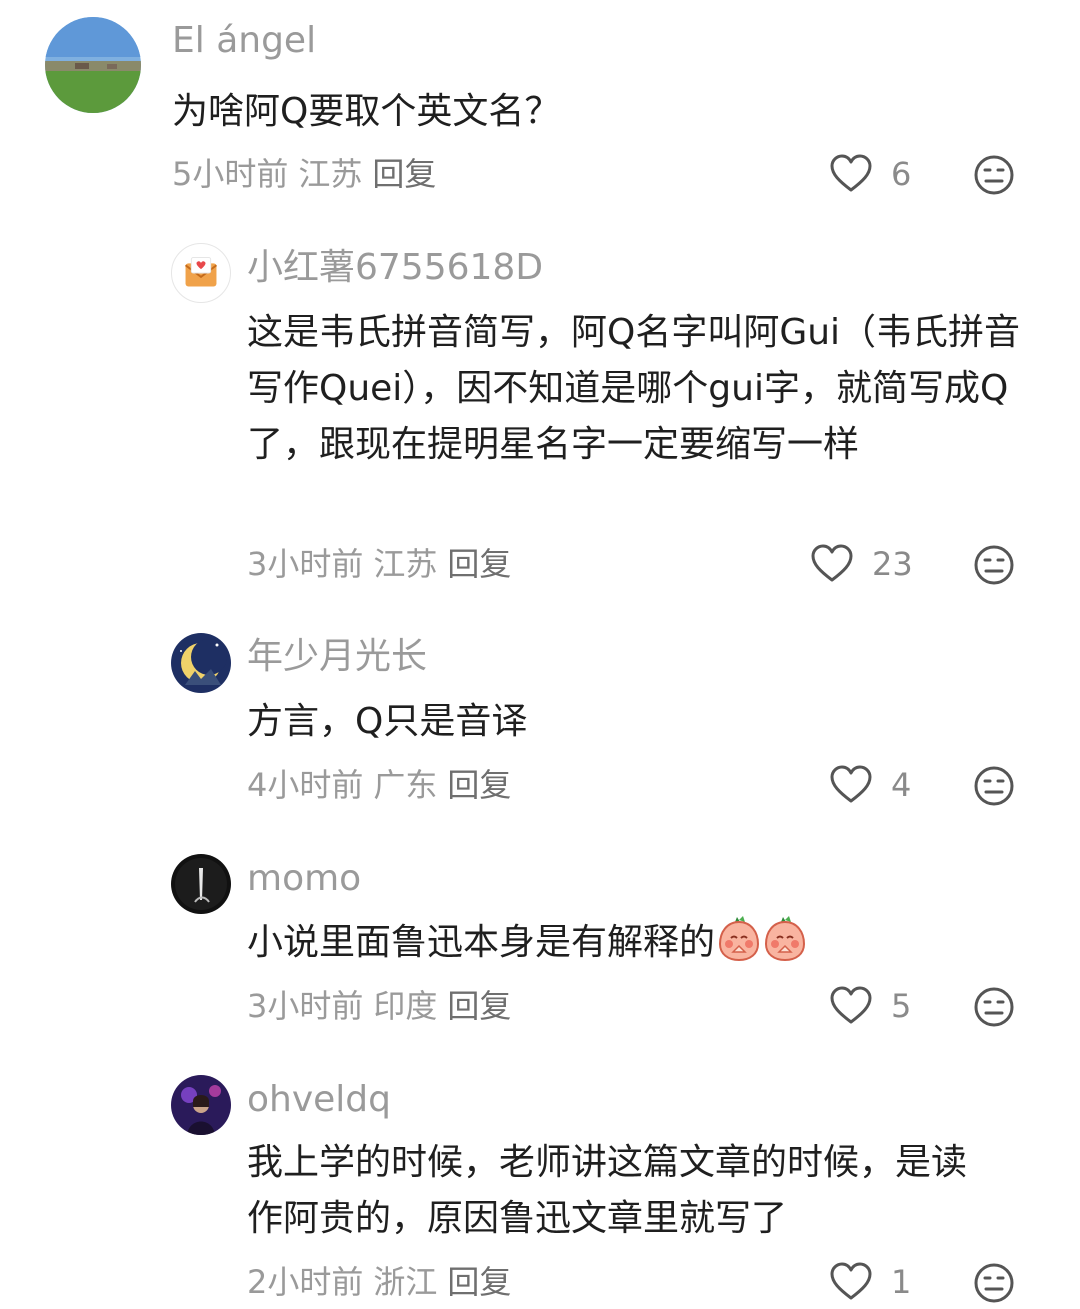  What do you see at coordinates (405, 1282) in the screenshot?
I see `comment-location: 浙江` at bounding box center [405, 1282].